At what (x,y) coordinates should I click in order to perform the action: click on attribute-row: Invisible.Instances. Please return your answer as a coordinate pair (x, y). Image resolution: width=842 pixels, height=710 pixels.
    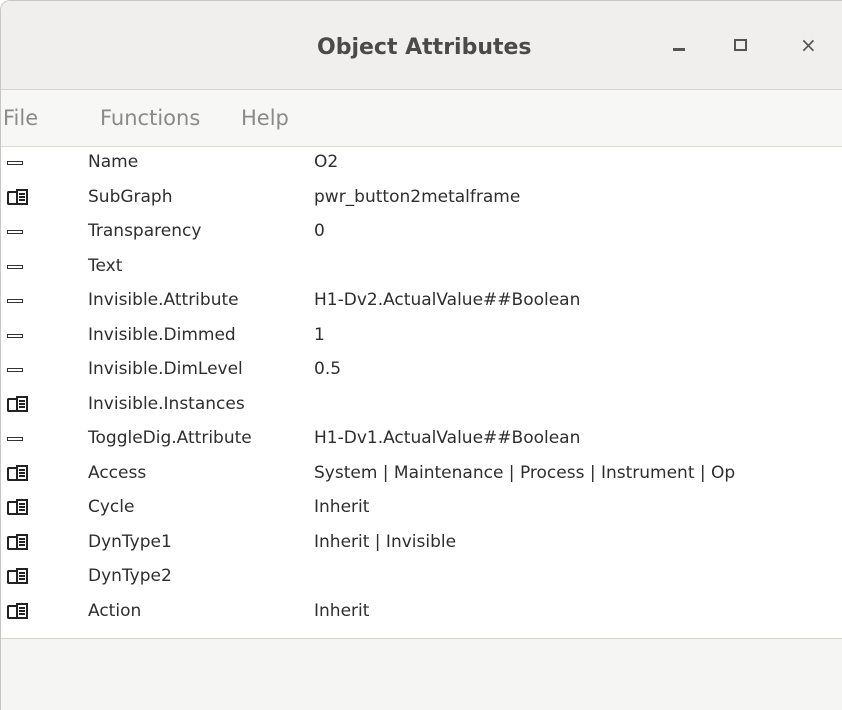
    Looking at the image, I should click on (421, 406).